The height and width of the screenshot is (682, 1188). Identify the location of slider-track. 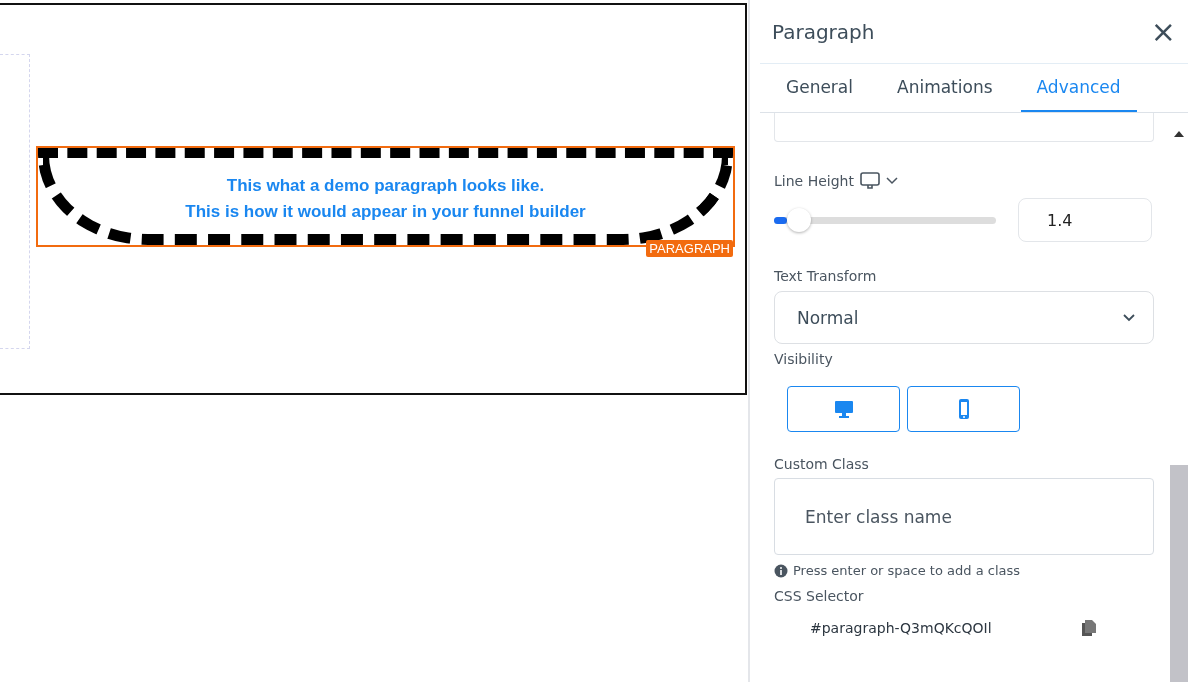
(885, 220).